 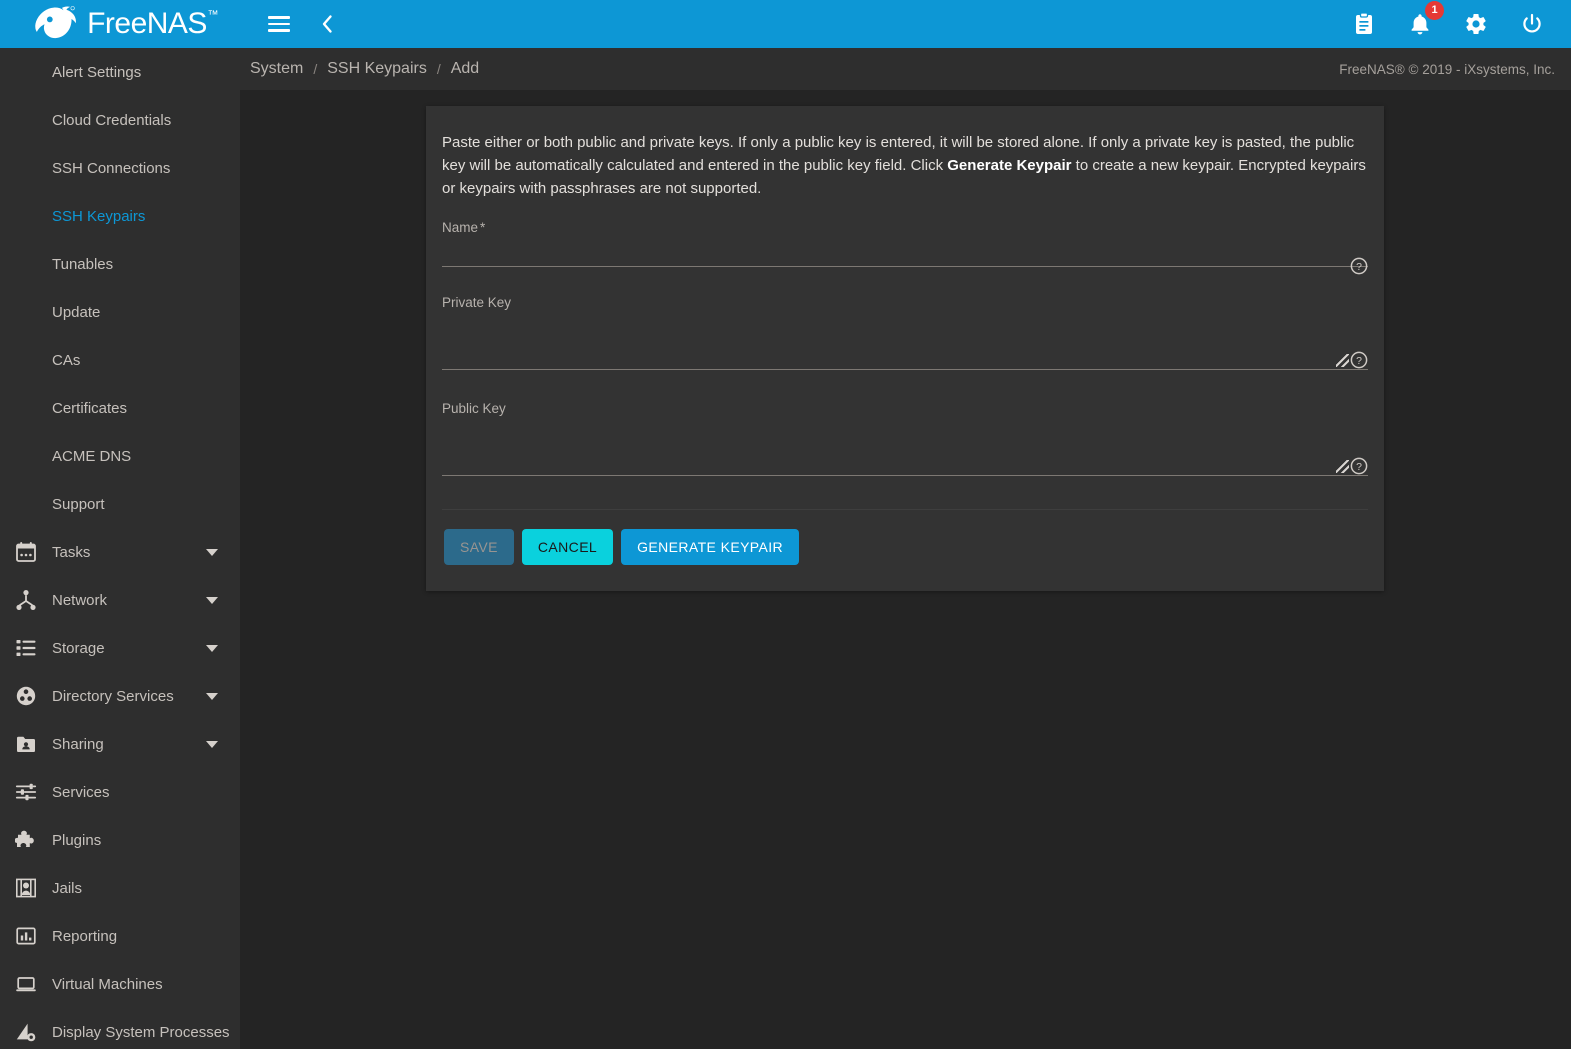 What do you see at coordinates (26, 936) in the screenshot?
I see `bar-chart-icon` at bounding box center [26, 936].